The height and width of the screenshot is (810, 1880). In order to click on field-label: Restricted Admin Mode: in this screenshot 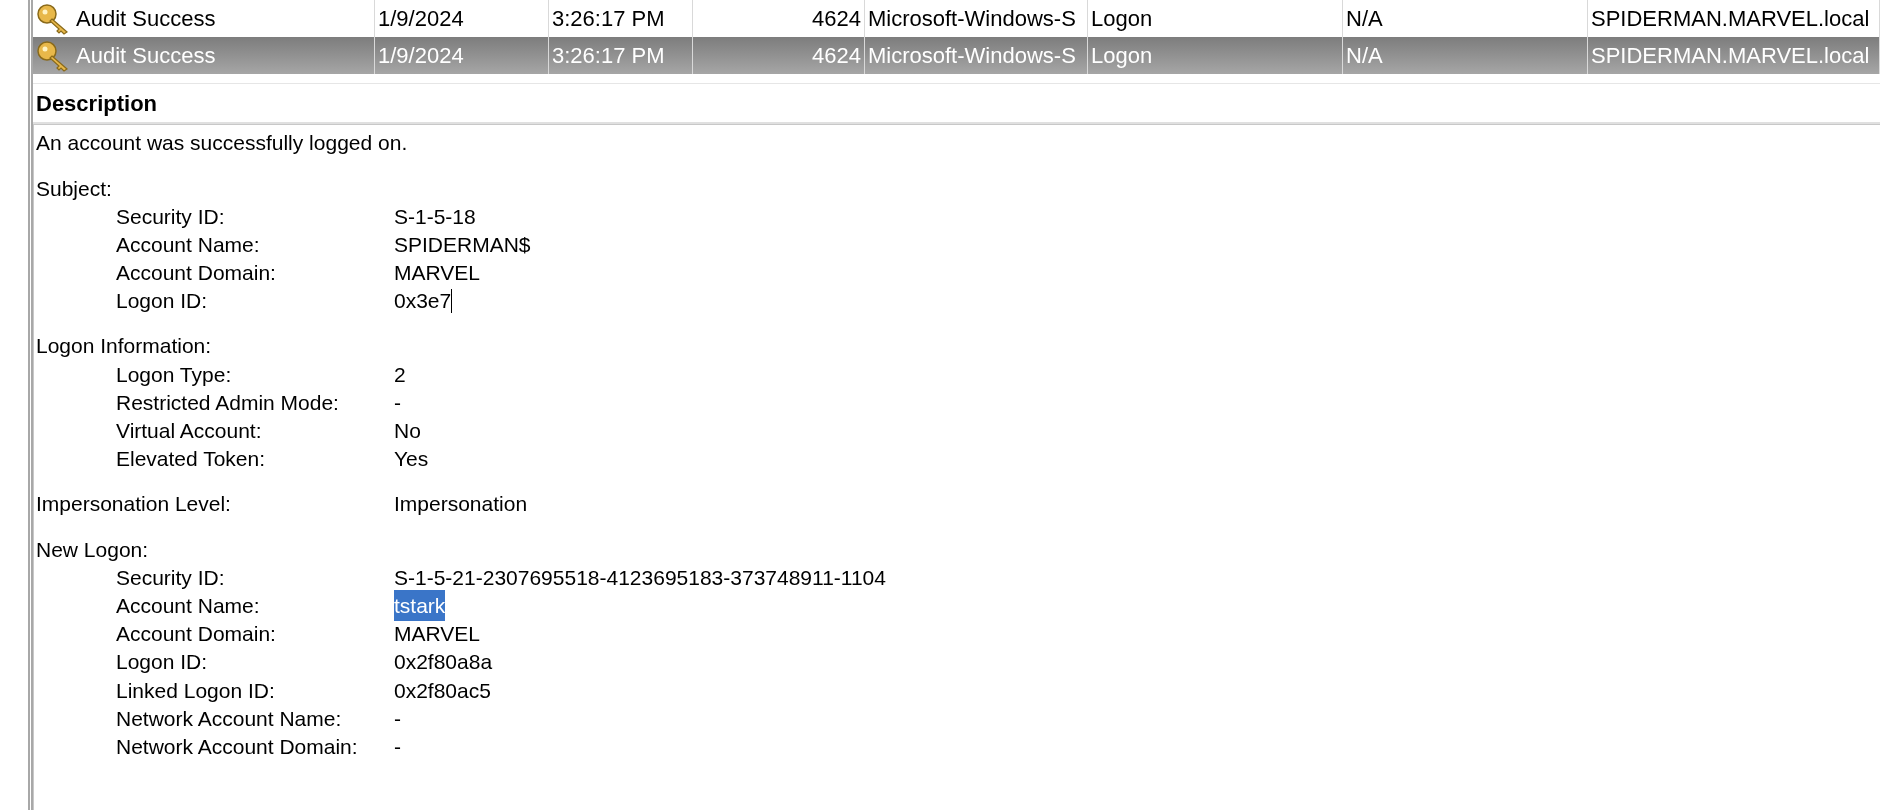, I will do `click(228, 402)`.